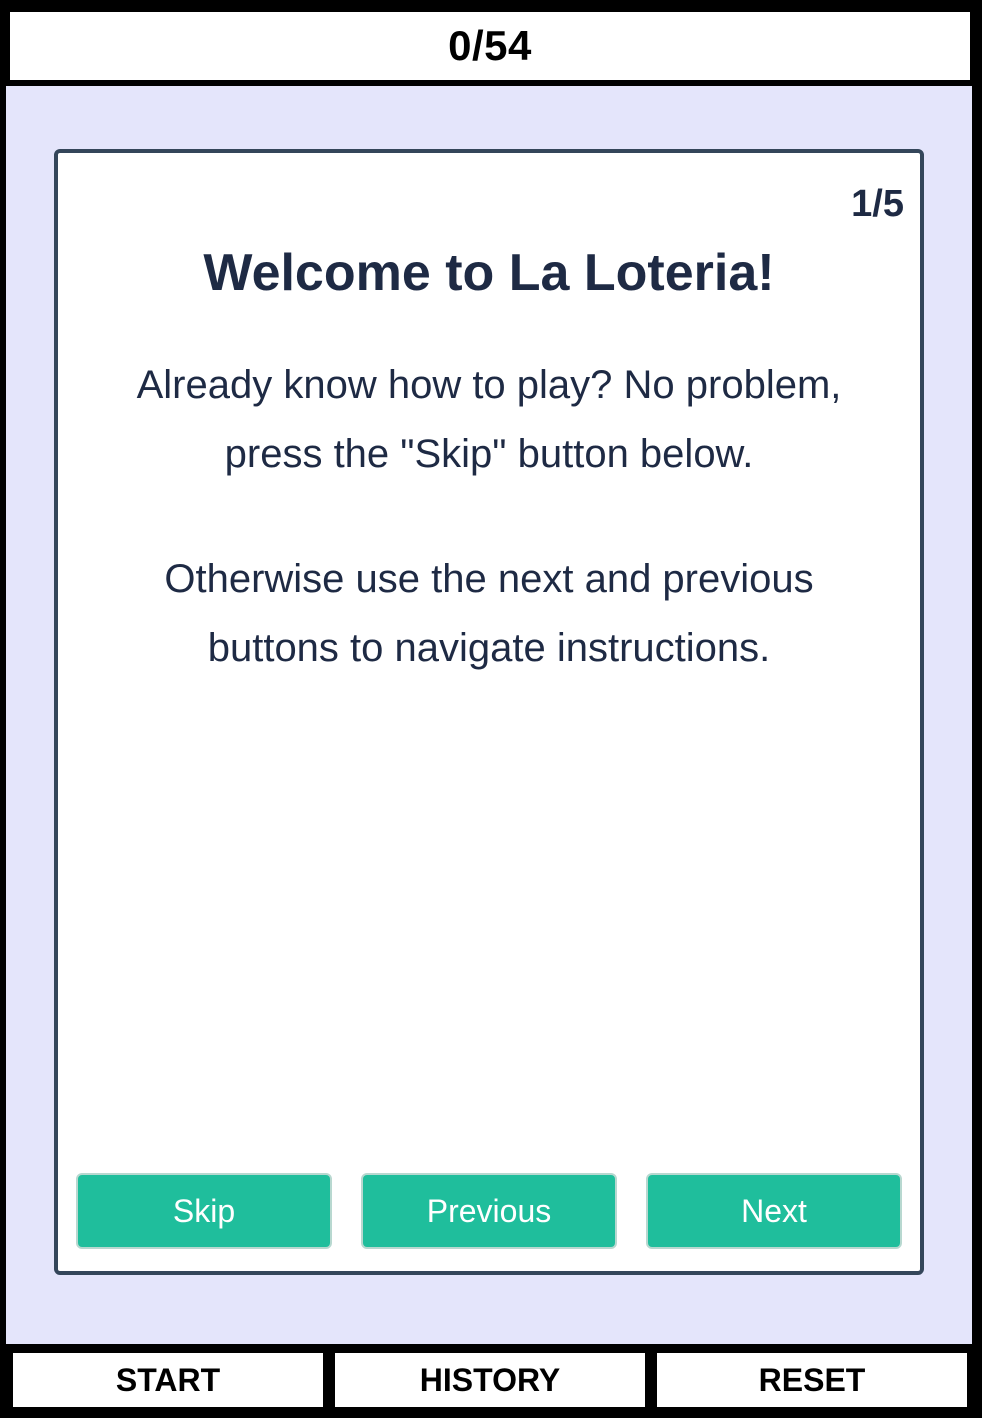 The width and height of the screenshot is (982, 1418). What do you see at coordinates (204, 1211) in the screenshot?
I see `skip-button: Skip` at bounding box center [204, 1211].